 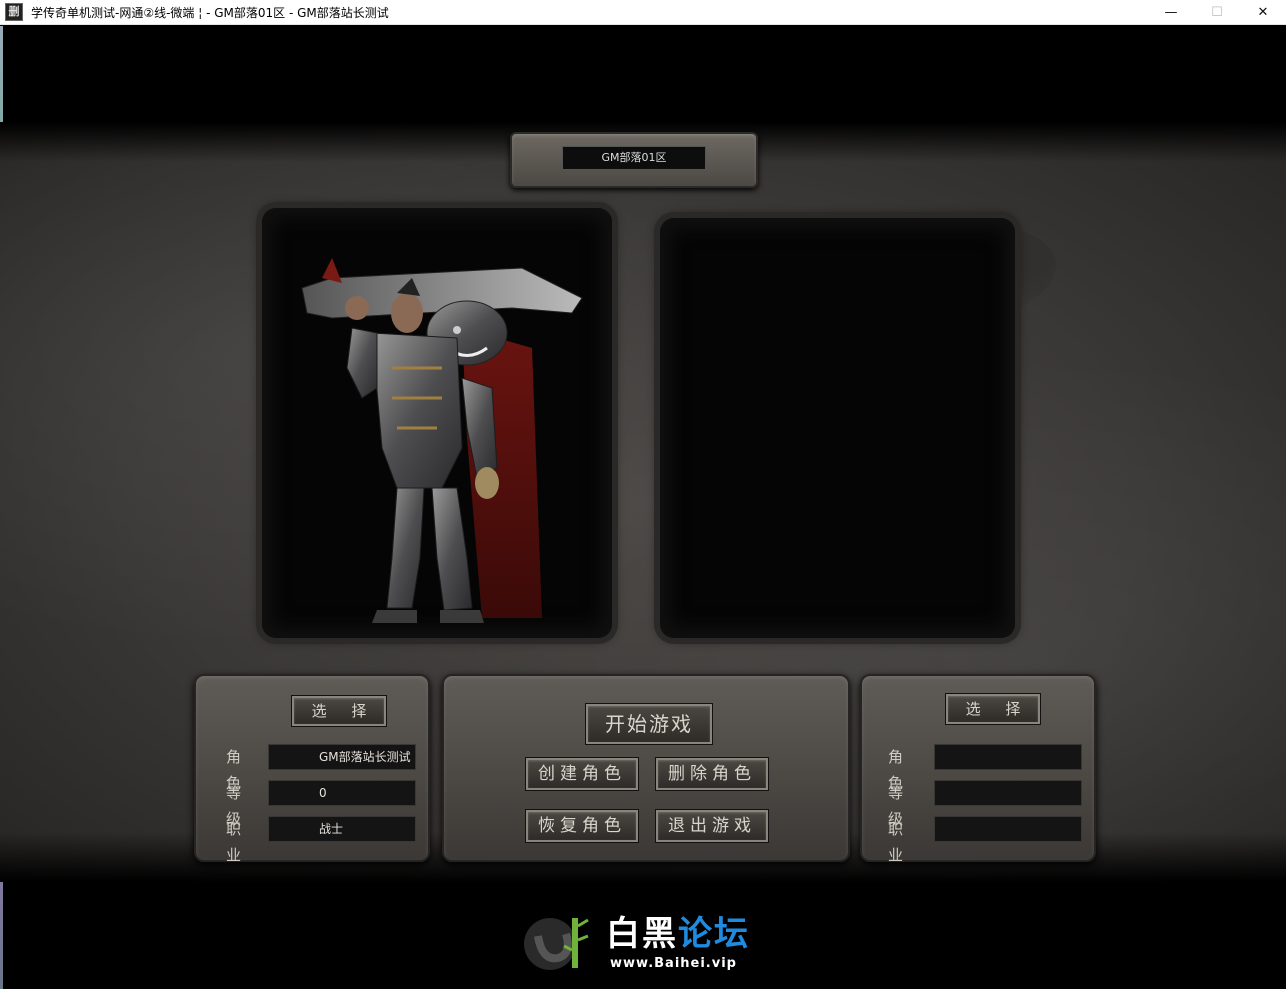 I want to click on forum-watermark: 白黑论坛 www.Baihei.vip, so click(x=650, y=944).